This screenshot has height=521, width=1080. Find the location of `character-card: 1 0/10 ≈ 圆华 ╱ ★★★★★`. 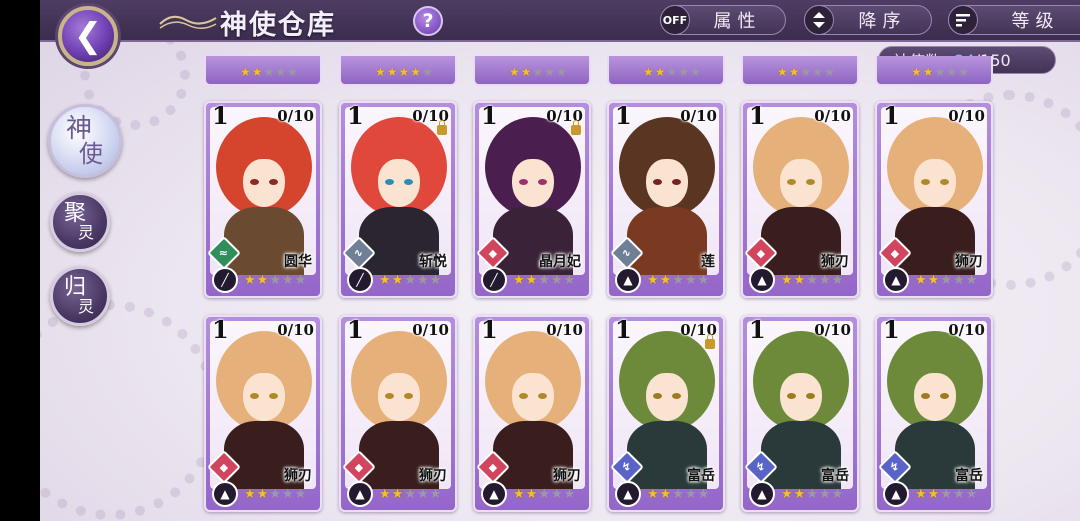

character-card: 1 0/10 ≈ 圆华 ╱ ★★★★★ is located at coordinates (263, 199).